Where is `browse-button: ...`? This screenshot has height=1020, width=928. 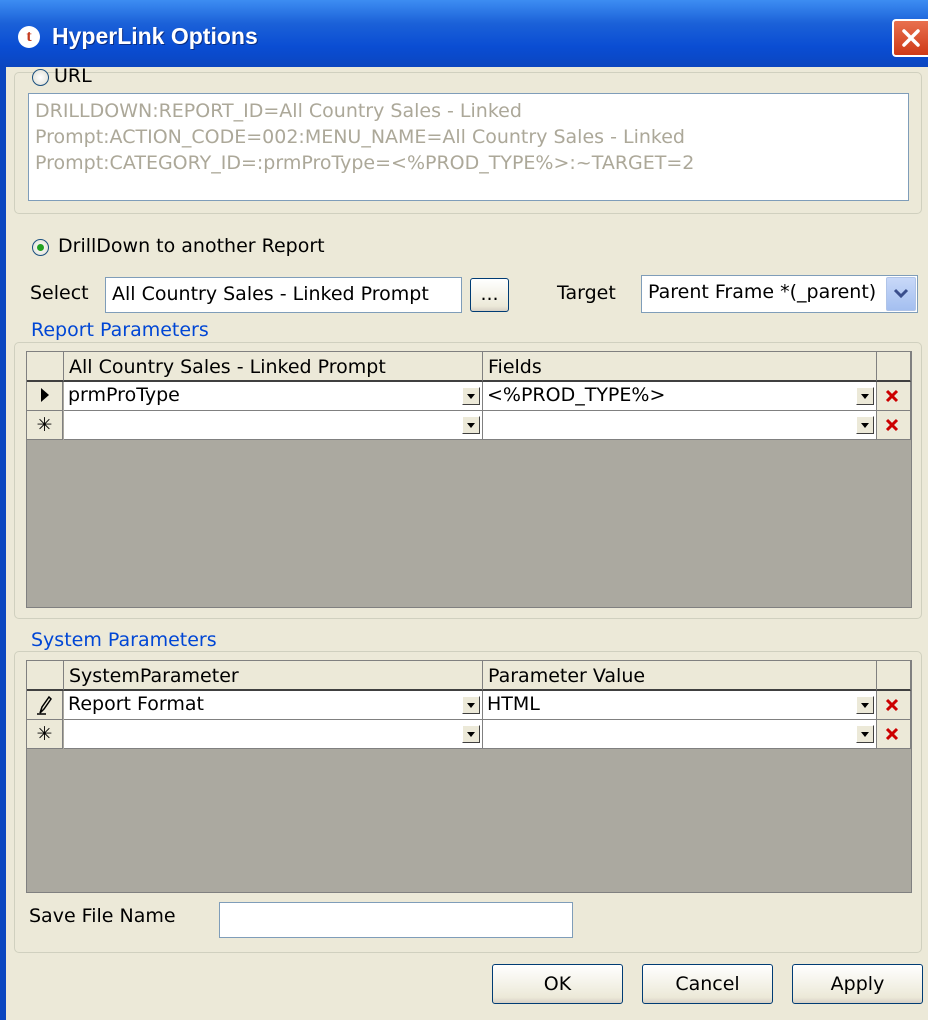
browse-button: ... is located at coordinates (489, 295).